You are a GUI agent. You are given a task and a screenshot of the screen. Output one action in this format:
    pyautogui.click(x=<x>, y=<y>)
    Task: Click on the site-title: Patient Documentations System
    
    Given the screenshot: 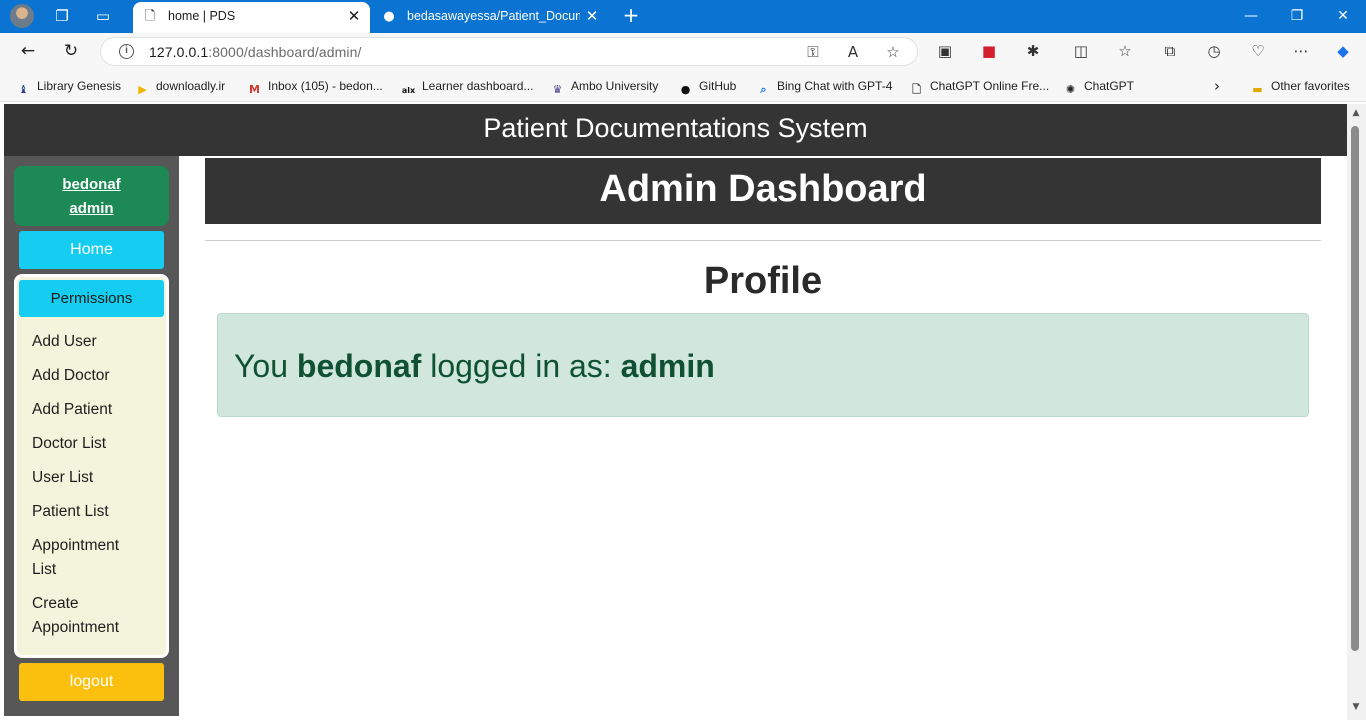 What is the action you would take?
    pyautogui.click(x=675, y=130)
    